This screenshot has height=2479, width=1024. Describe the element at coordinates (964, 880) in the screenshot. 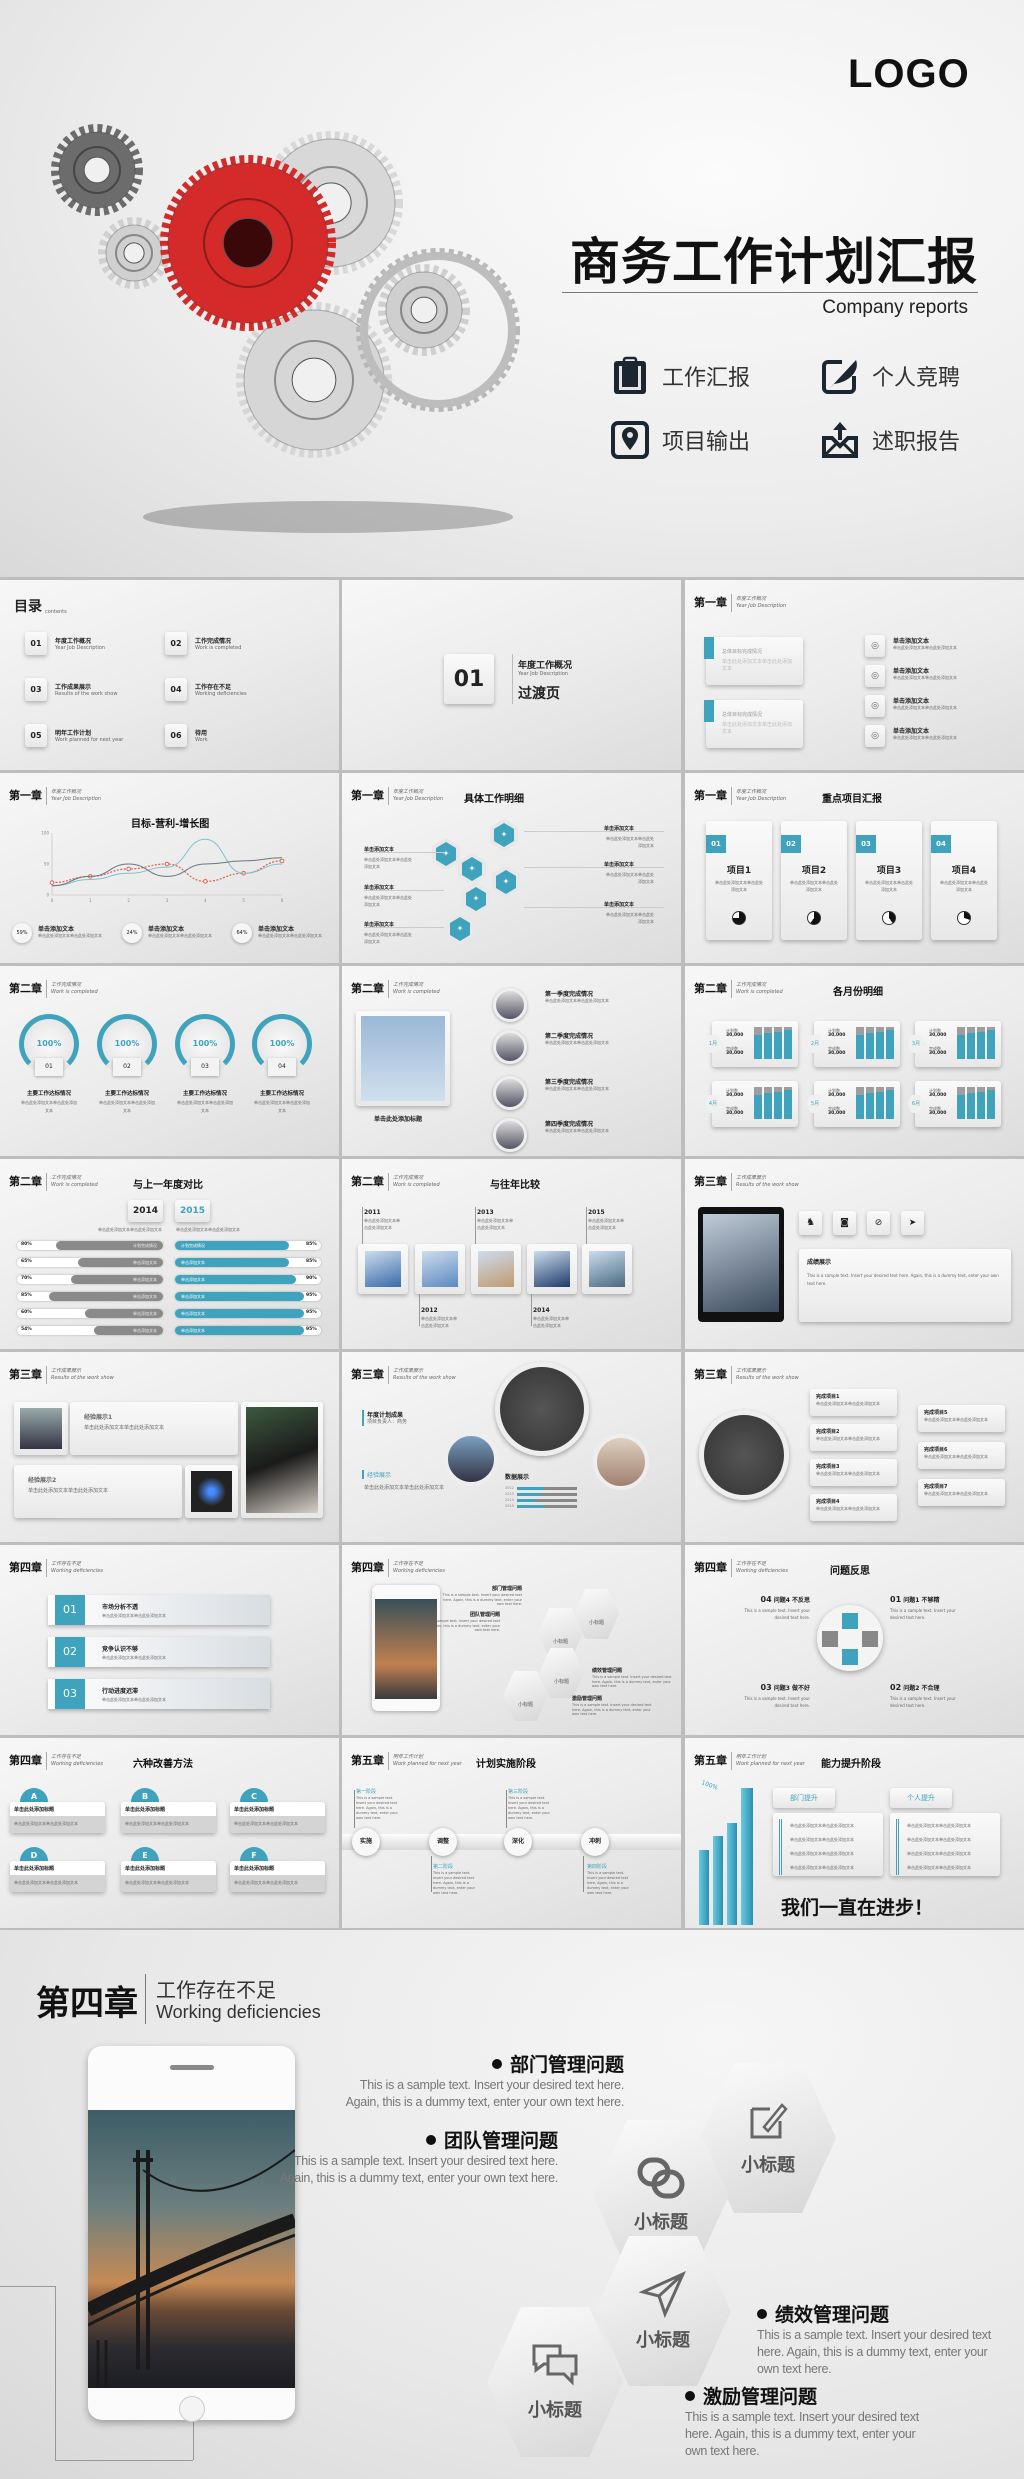

I see `project-card: 04 项目4 单击此处添加文本单击此处添加文本` at that location.